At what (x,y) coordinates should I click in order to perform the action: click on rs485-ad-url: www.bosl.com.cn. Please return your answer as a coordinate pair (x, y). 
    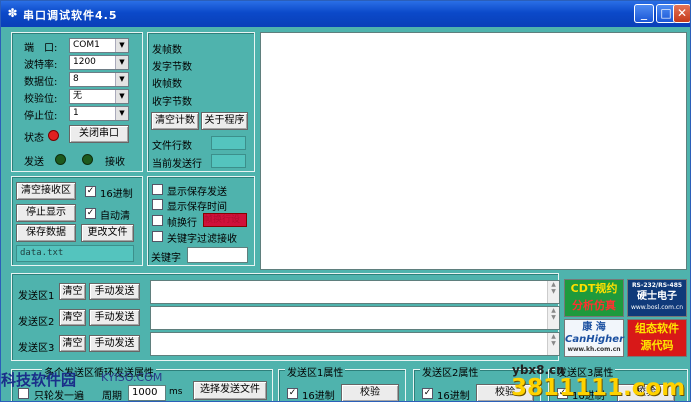
    Looking at the image, I should click on (657, 307).